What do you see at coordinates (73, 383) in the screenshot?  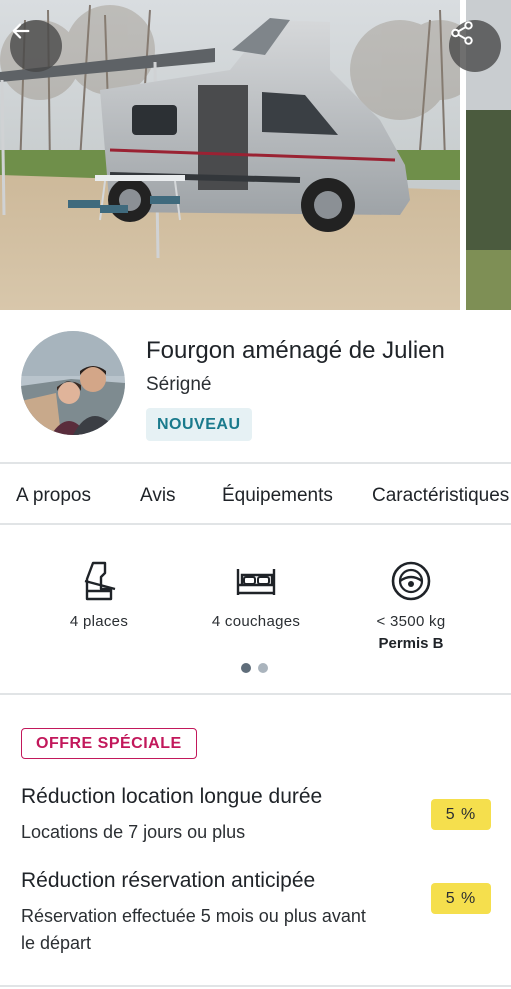 I see `owner-avatar` at bounding box center [73, 383].